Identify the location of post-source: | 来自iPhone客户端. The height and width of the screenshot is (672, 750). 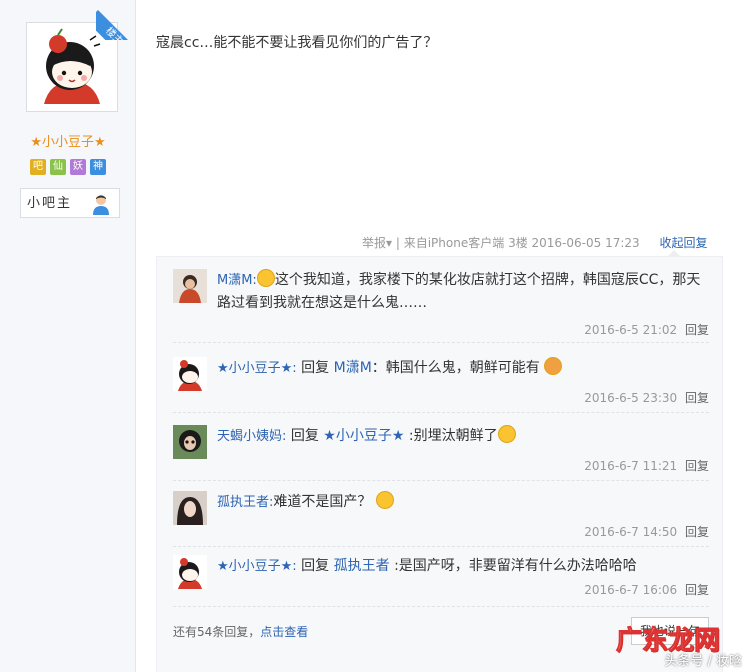
(450, 243).